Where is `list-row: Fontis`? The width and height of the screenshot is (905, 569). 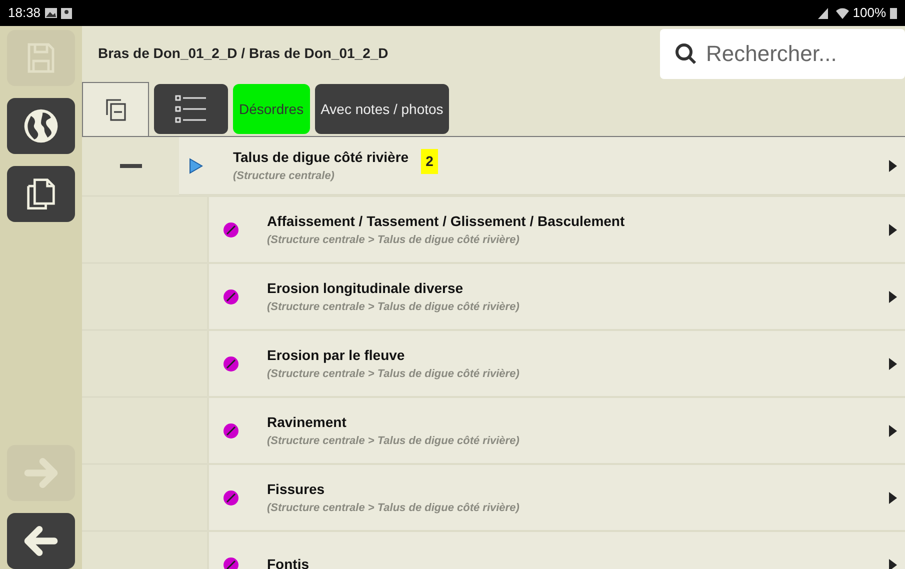 list-row: Fontis is located at coordinates (556, 550).